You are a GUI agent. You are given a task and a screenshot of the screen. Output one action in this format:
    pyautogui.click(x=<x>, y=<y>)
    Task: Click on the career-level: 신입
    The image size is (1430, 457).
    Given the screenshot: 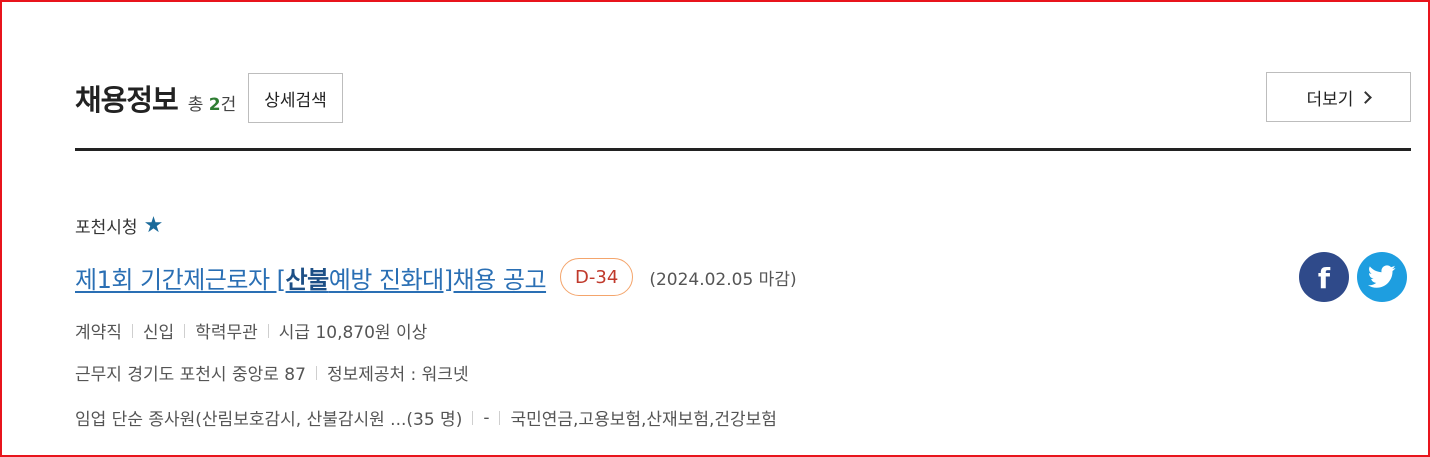 What is the action you would take?
    pyautogui.click(x=158, y=333)
    